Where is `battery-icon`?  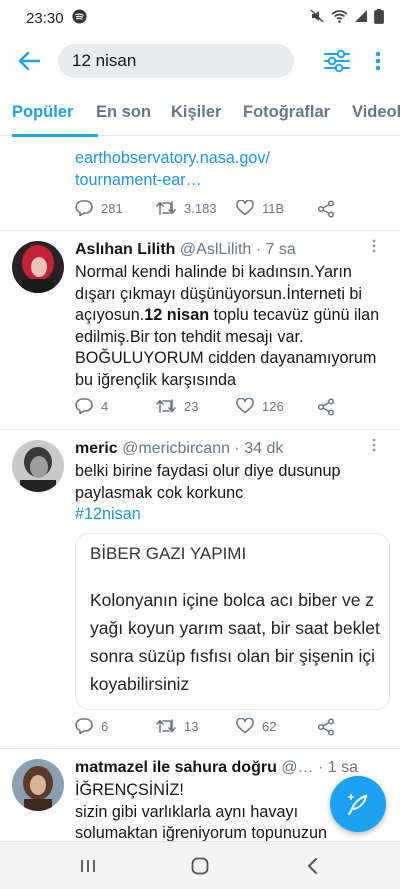
battery-icon is located at coordinates (379, 18).